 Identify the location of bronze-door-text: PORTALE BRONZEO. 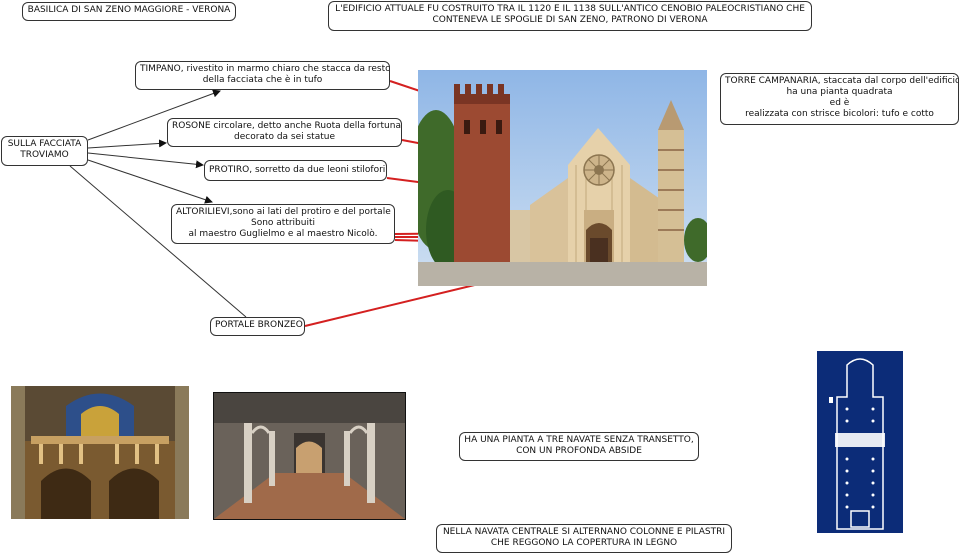
(259, 325).